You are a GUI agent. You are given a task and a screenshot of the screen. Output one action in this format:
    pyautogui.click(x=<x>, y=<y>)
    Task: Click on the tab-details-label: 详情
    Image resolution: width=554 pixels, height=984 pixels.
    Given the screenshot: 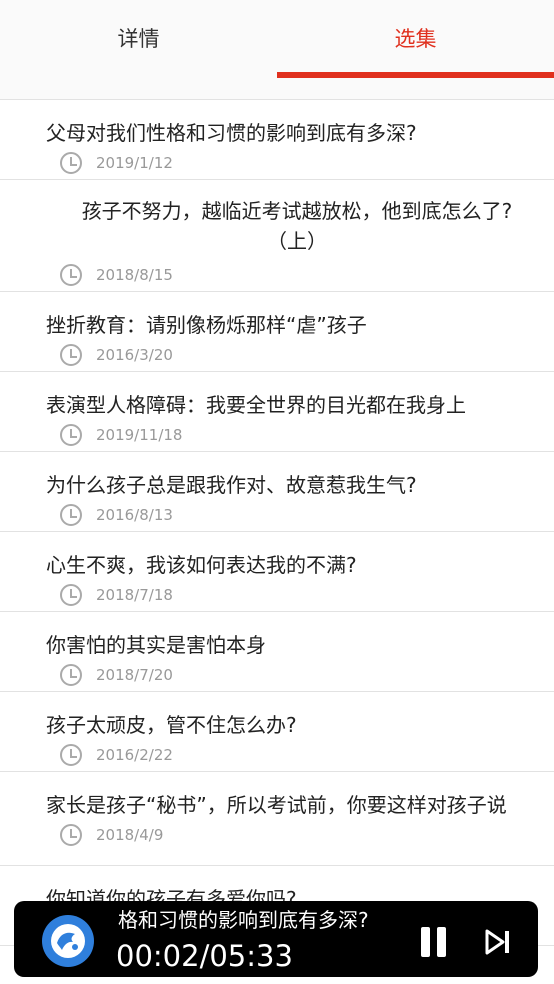 What is the action you would take?
    pyautogui.click(x=138, y=39)
    